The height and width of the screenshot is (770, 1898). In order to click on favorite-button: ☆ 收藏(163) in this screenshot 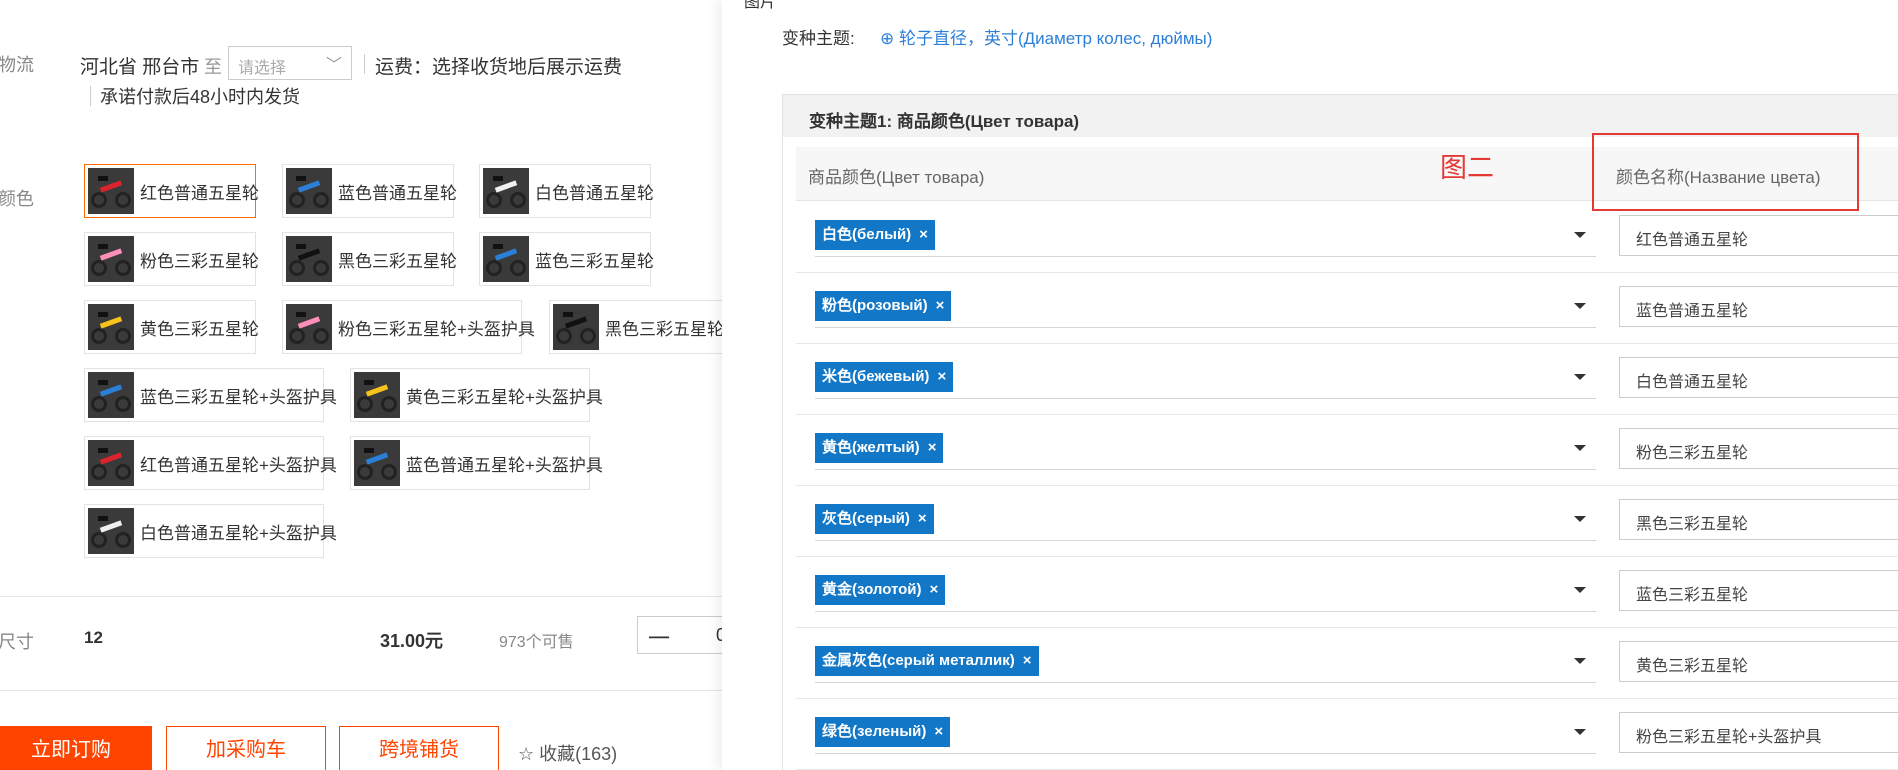, I will do `click(567, 753)`.